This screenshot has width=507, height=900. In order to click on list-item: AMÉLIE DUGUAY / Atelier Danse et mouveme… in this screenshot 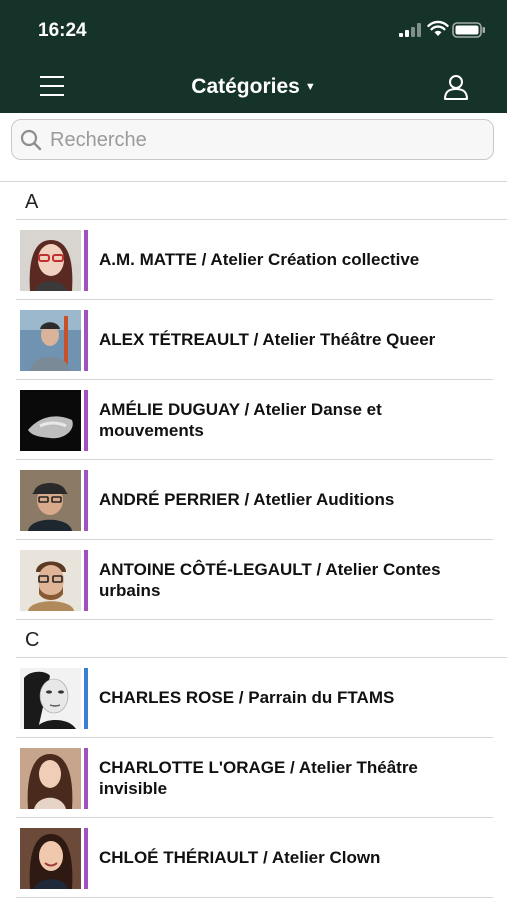, I will do `click(254, 420)`.